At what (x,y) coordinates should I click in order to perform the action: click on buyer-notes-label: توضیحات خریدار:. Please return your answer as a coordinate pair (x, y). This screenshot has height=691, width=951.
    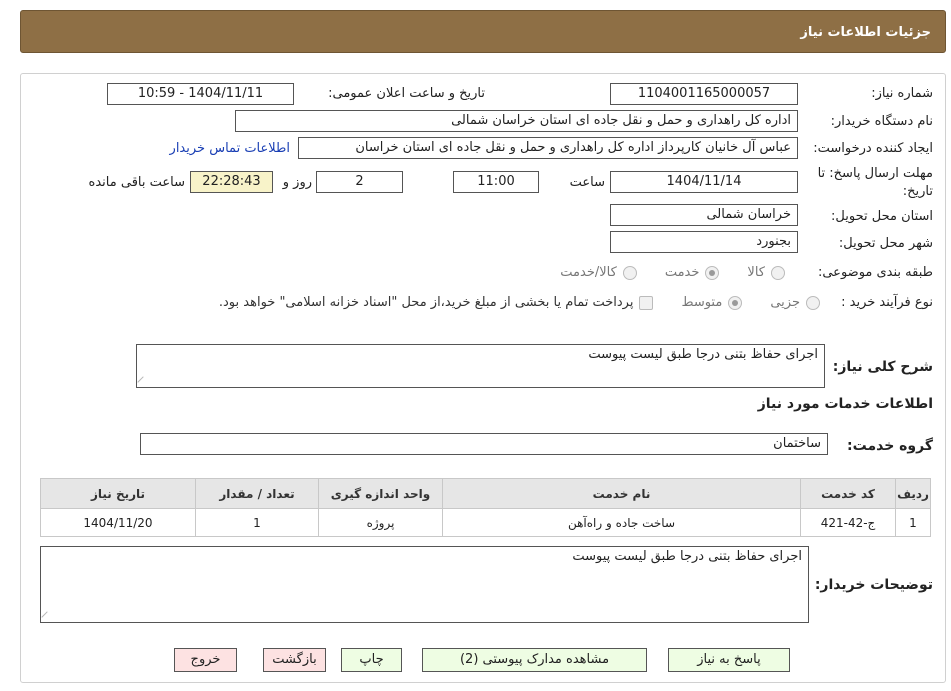
    Looking at the image, I should click on (873, 585).